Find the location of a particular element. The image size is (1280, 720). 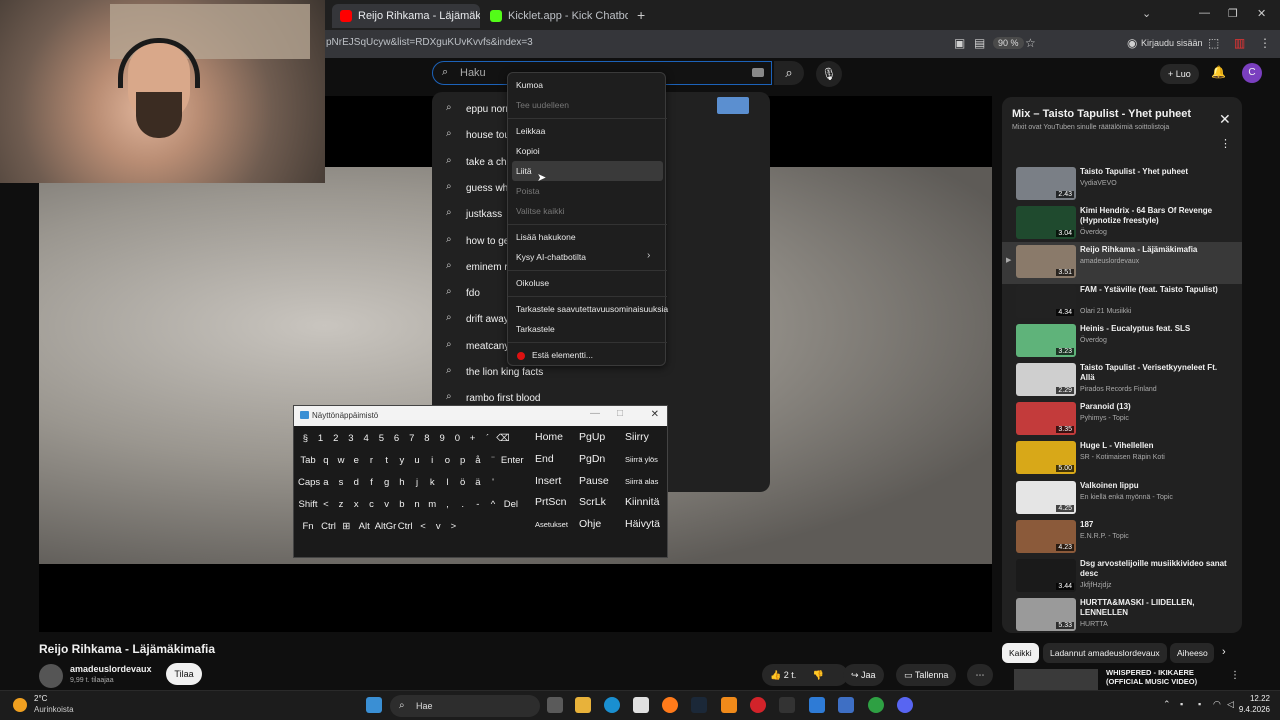

browser-menu-icon: ⋮ is located at coordinates (1265, 43).